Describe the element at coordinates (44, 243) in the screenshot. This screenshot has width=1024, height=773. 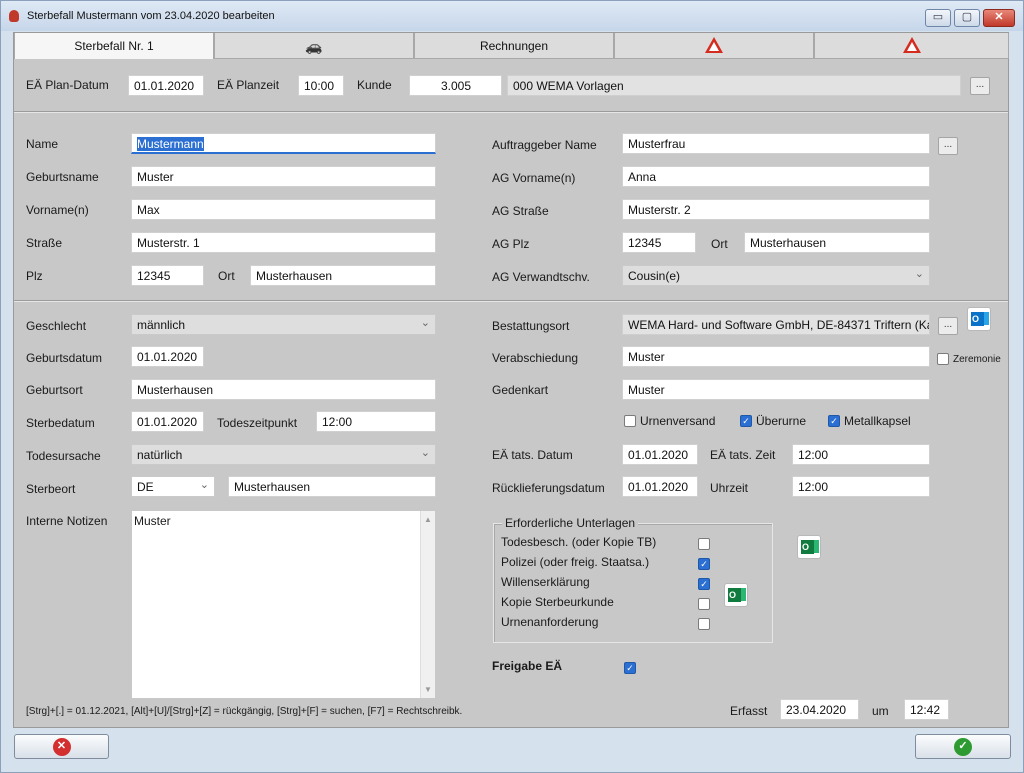
I see `street-label: Straße` at that location.